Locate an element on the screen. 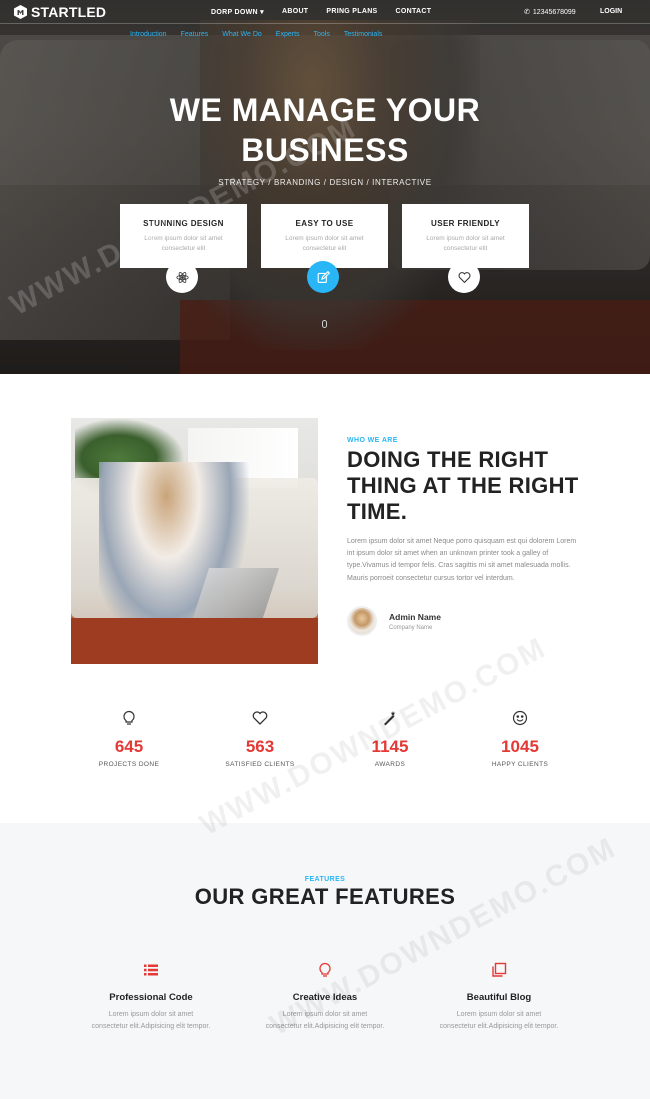 The height and width of the screenshot is (1099, 650). stat-value: 645 is located at coordinates (129, 746).